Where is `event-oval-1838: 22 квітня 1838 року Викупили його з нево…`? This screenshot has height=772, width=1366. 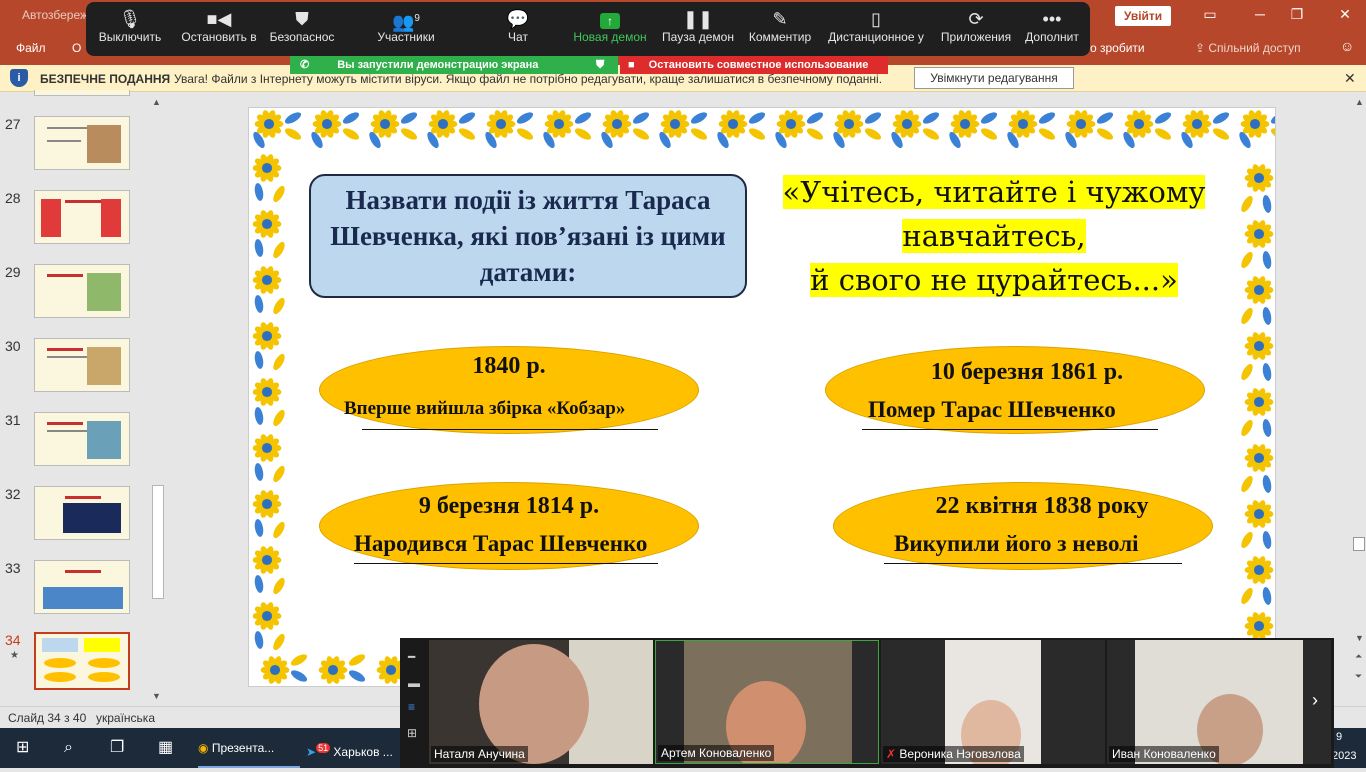
event-oval-1838: 22 квітня 1838 року Викупили його з нево… is located at coordinates (1023, 526).